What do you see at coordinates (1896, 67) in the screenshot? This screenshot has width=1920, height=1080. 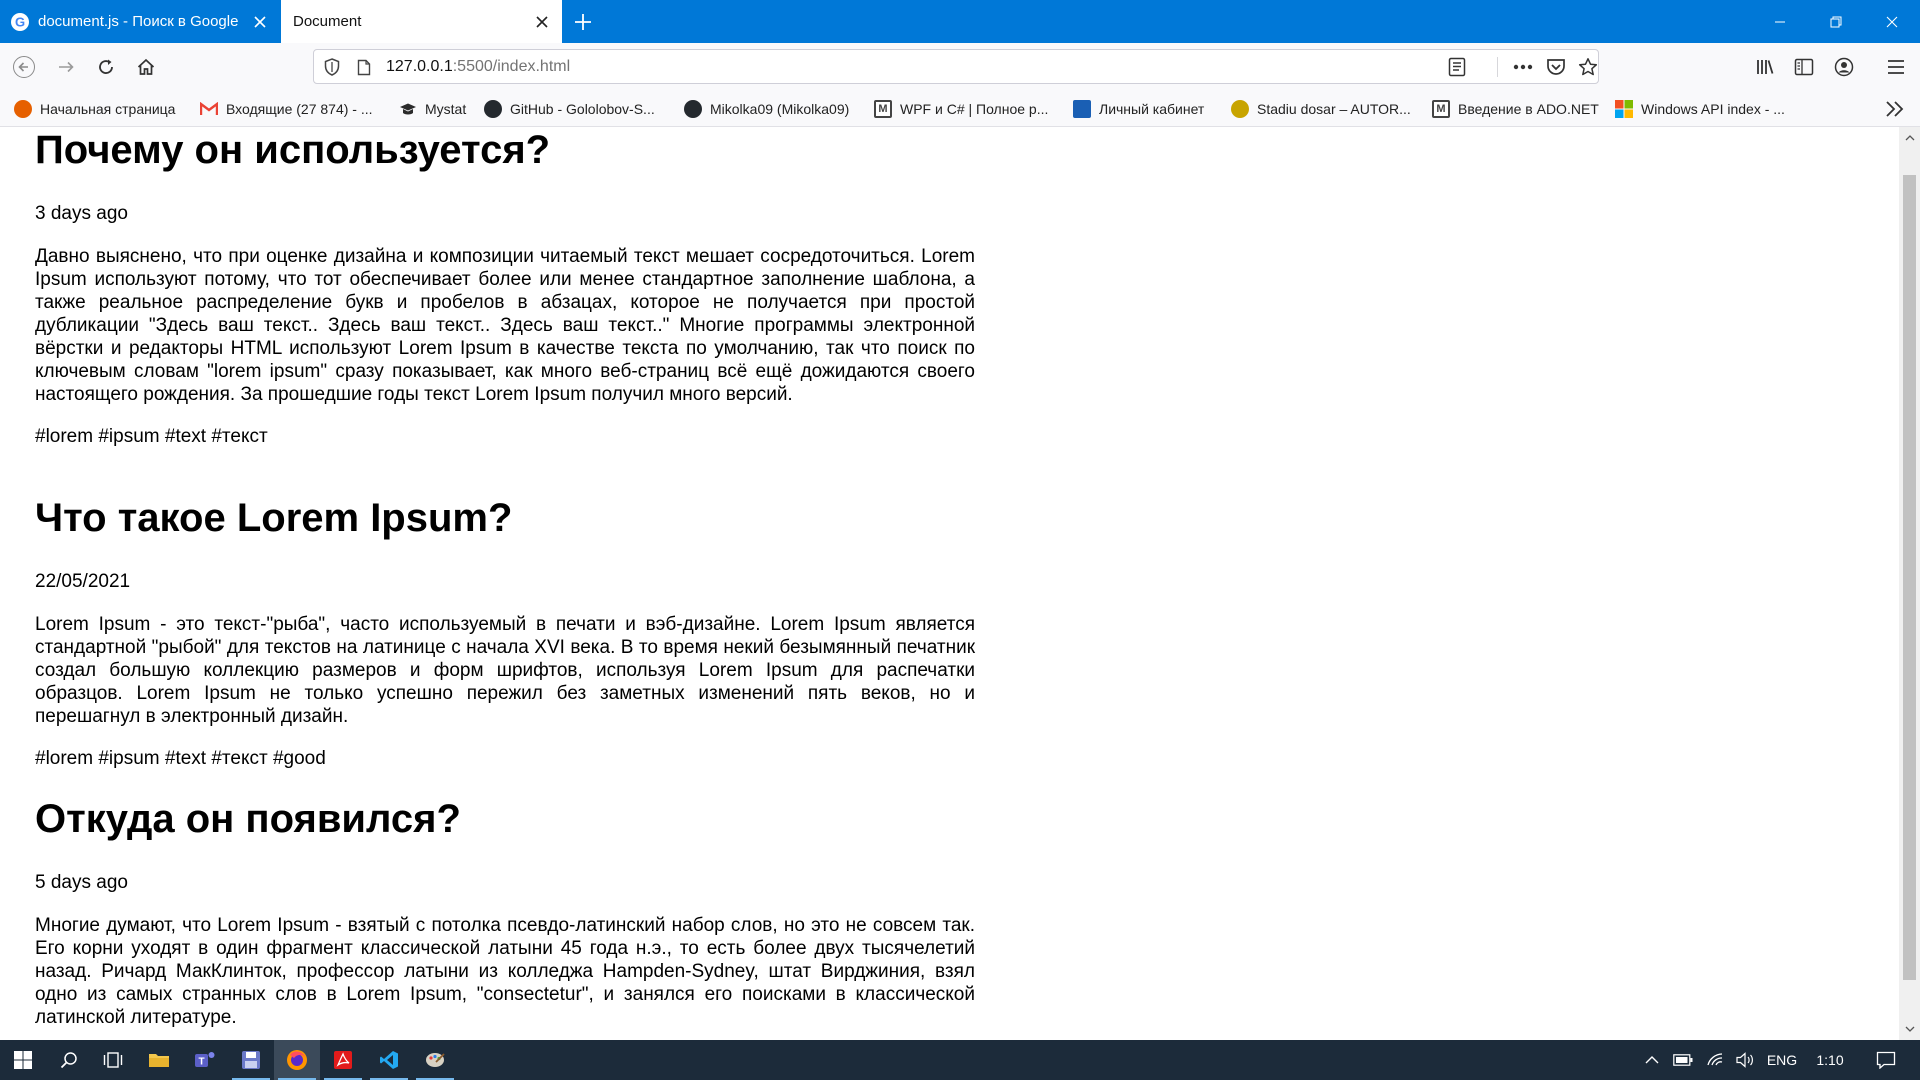 I see `app-menu-button` at bounding box center [1896, 67].